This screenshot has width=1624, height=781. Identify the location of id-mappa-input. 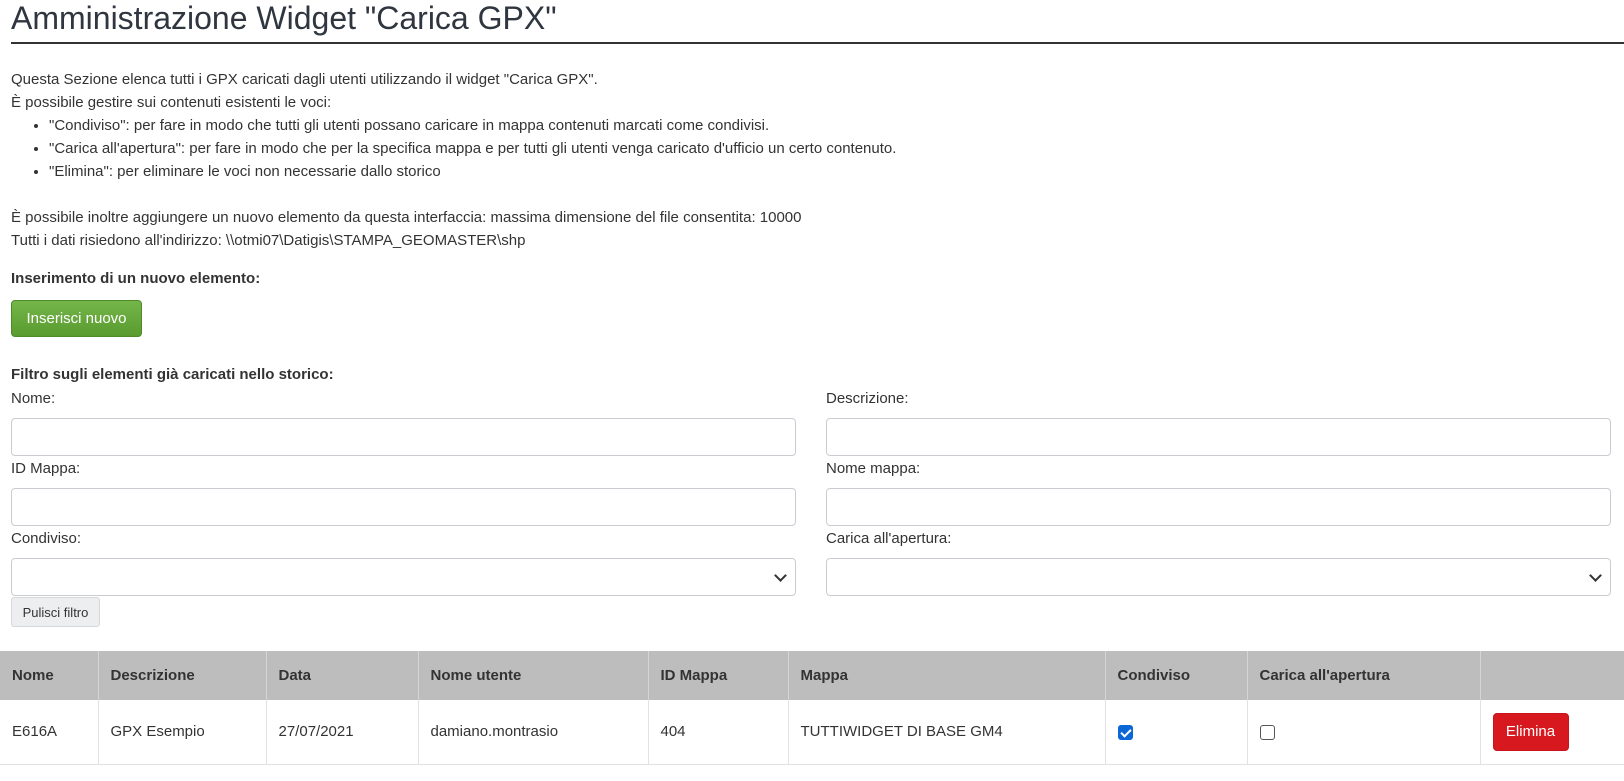
(403, 507).